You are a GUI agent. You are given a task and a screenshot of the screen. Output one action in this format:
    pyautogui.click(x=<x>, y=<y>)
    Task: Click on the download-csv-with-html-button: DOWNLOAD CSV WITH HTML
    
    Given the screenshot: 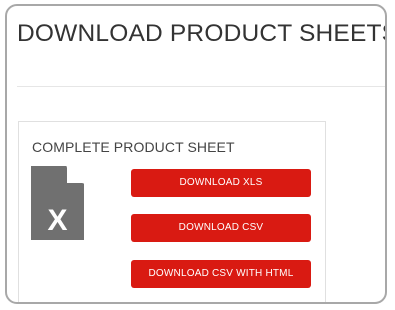 What is the action you would take?
    pyautogui.click(x=221, y=274)
    